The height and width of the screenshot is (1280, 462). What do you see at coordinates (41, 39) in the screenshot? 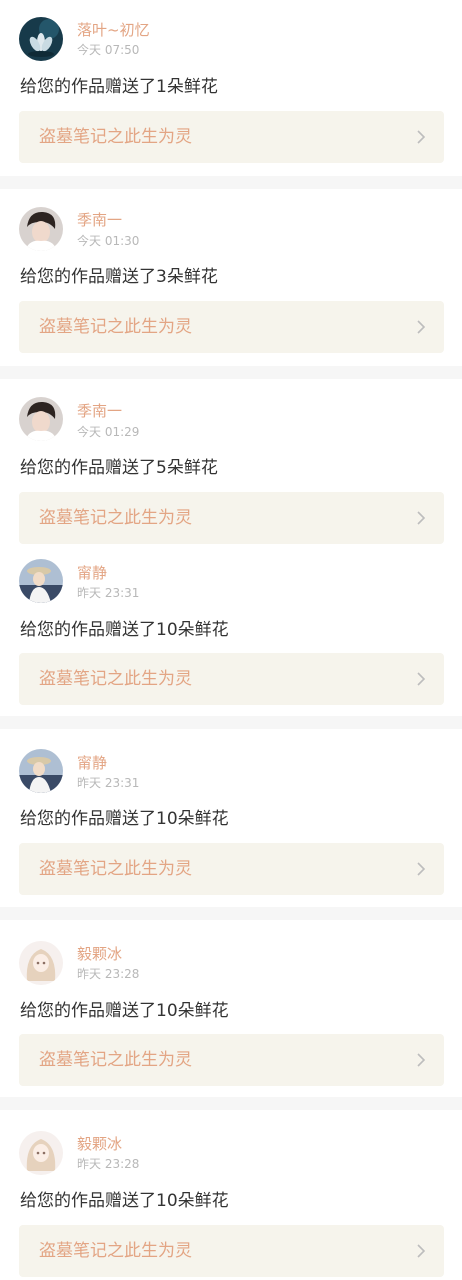
I see `lotus-avatar` at bounding box center [41, 39].